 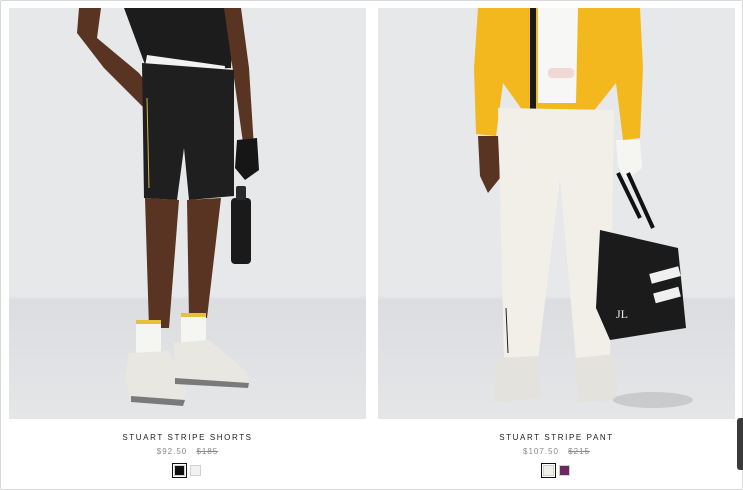 What do you see at coordinates (179, 470) in the screenshot?
I see `swatch-black` at bounding box center [179, 470].